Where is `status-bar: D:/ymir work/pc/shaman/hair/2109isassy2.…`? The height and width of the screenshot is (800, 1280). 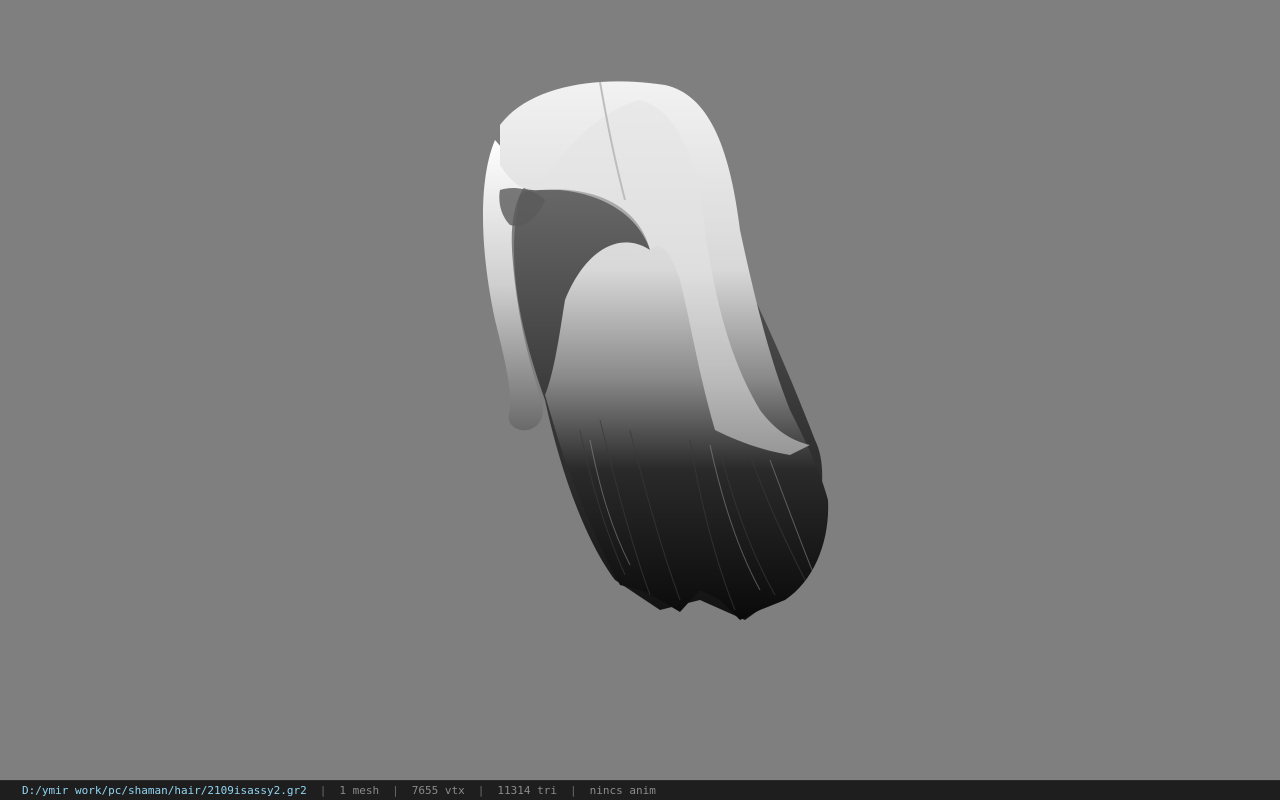
status-bar: D:/ymir work/pc/shaman/hair/2109isassy2.… is located at coordinates (640, 790).